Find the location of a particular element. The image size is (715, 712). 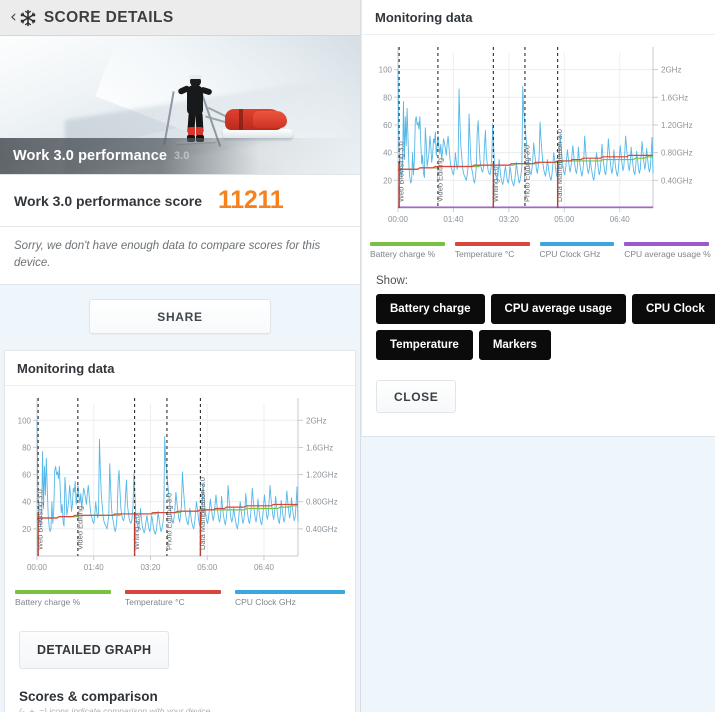

score-value: 11211 is located at coordinates (251, 200).